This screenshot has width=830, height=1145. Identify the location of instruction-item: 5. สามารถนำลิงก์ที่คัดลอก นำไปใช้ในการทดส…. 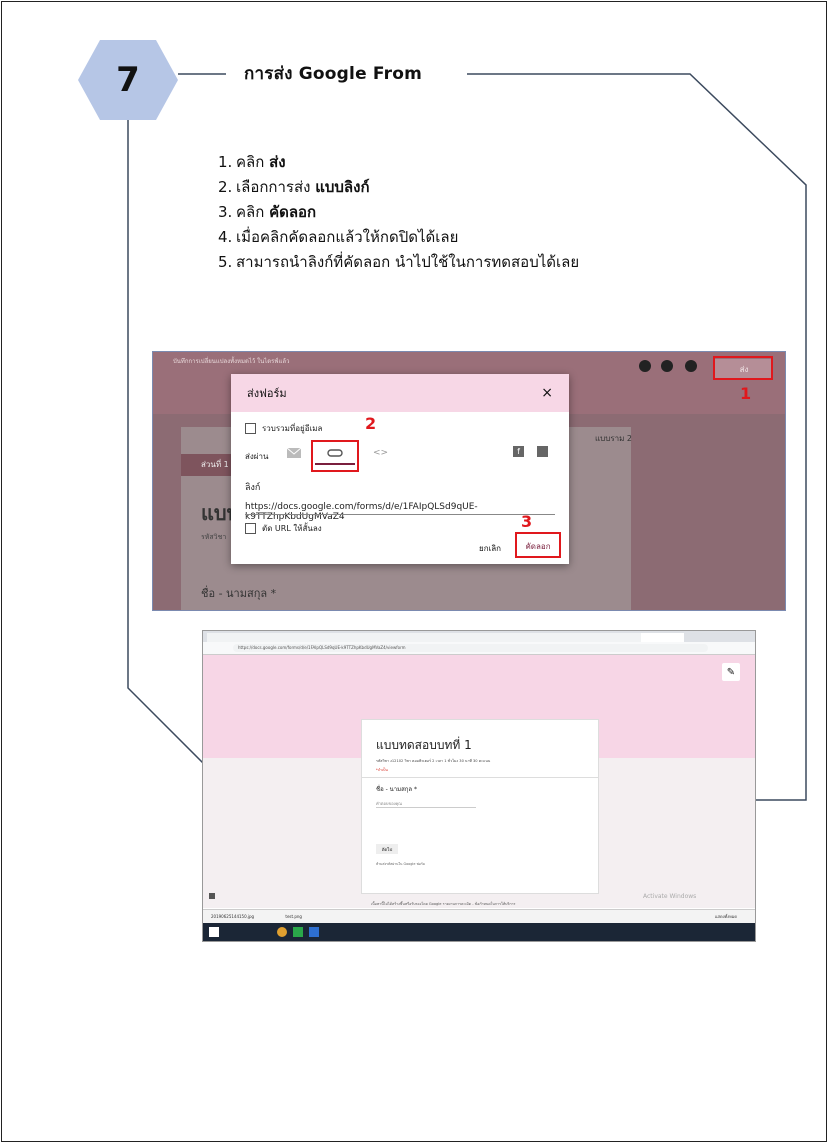
(399, 262).